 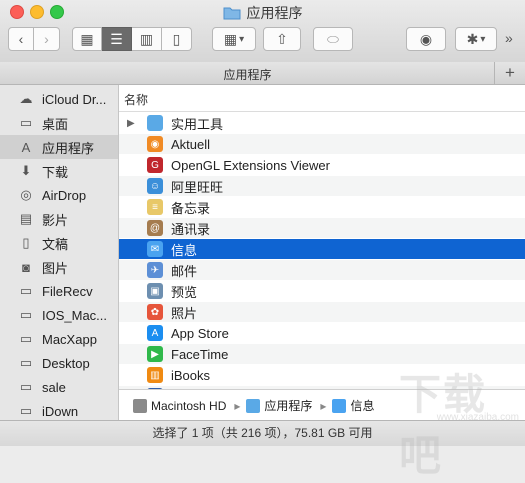 I want to click on sidebar-item: ▭ sale, so click(x=59, y=387).